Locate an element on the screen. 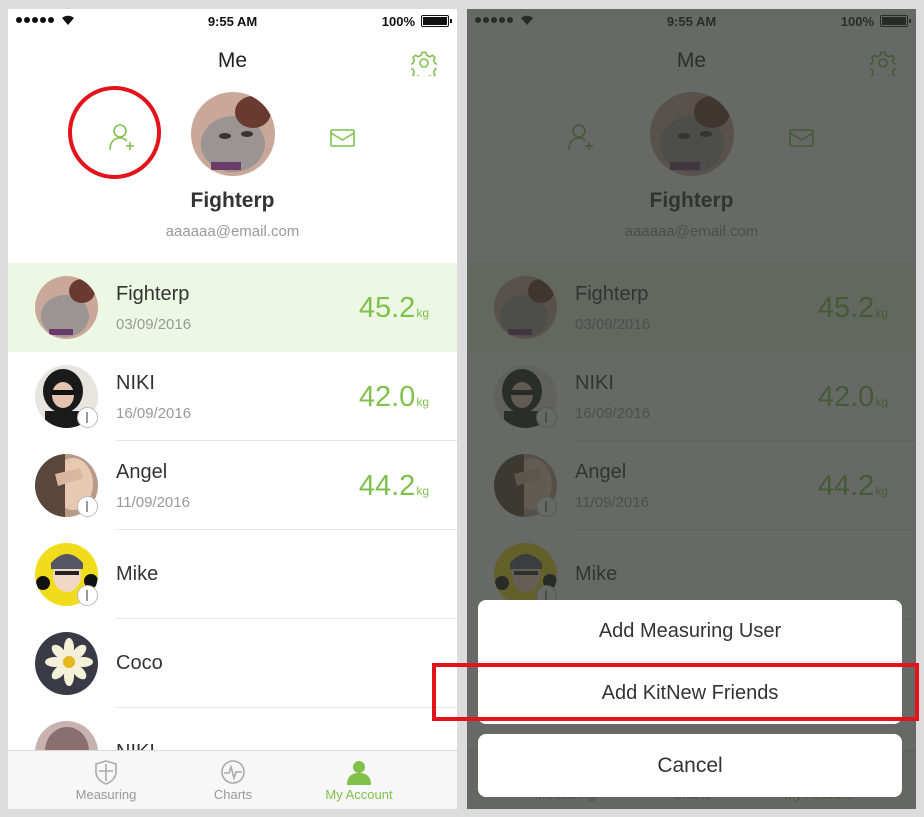  tab-my-account: My Account is located at coordinates (359, 780).